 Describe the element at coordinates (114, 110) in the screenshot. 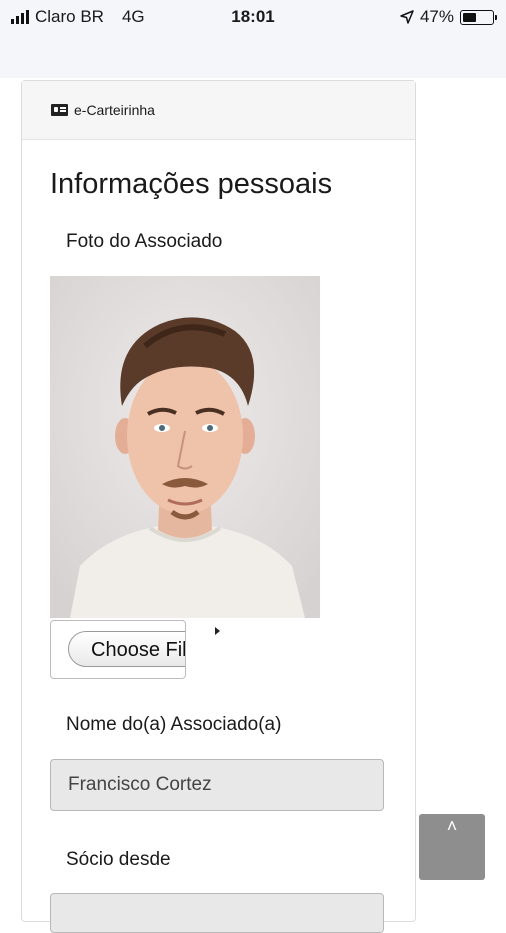

I see `card-title: e-Carteirinha` at that location.